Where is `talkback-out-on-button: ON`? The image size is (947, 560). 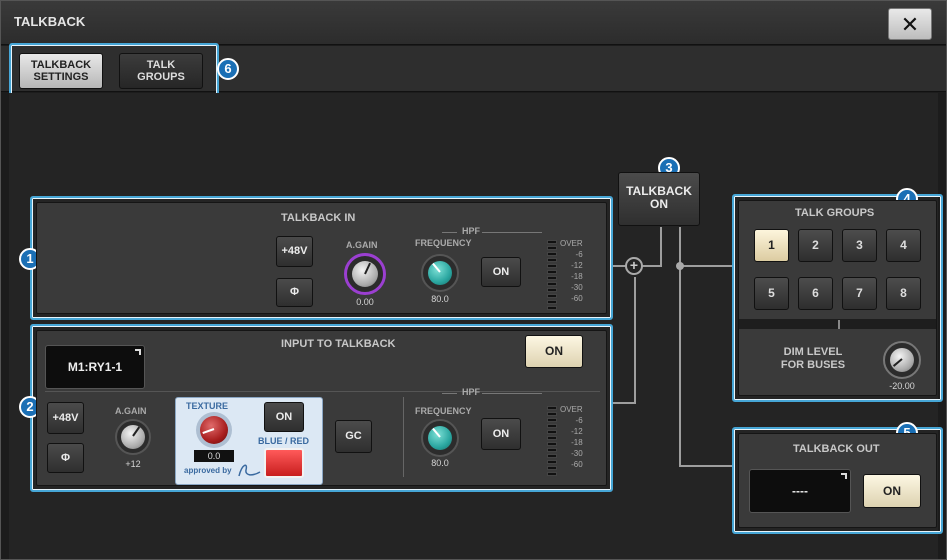
talkback-out-on-button: ON is located at coordinates (892, 491).